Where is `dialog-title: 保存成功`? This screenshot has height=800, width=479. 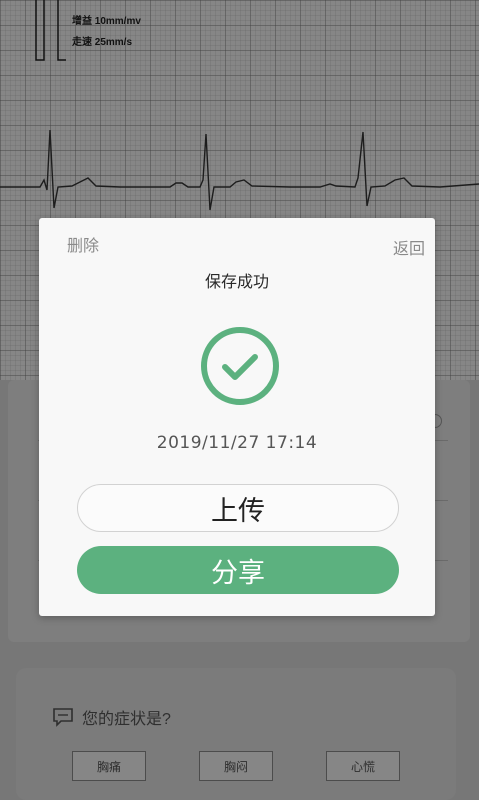 dialog-title: 保存成功 is located at coordinates (236, 282).